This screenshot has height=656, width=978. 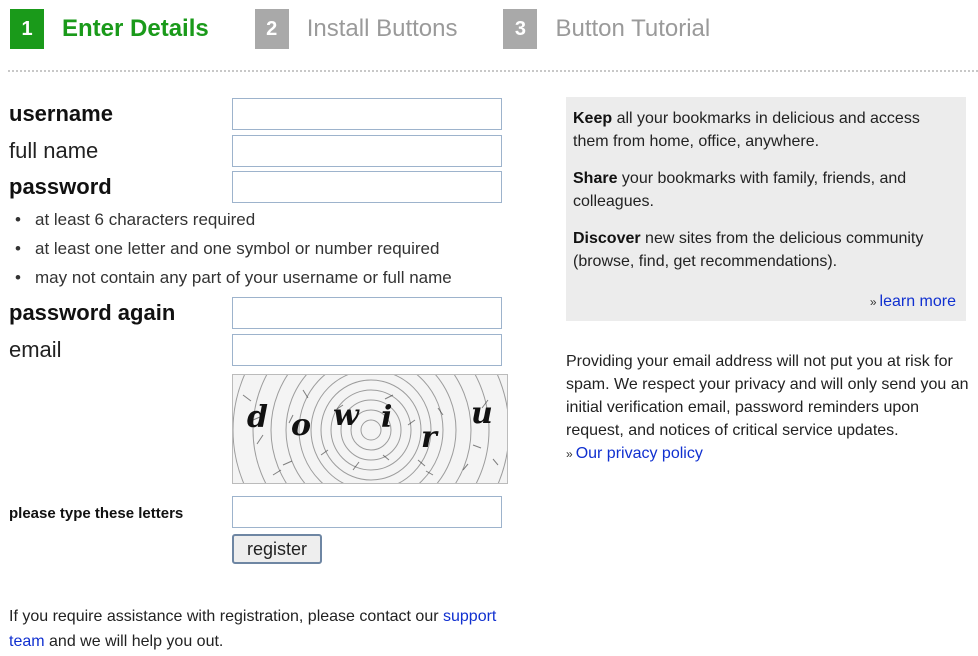 I want to click on captcha-letter: w, so click(x=346, y=415).